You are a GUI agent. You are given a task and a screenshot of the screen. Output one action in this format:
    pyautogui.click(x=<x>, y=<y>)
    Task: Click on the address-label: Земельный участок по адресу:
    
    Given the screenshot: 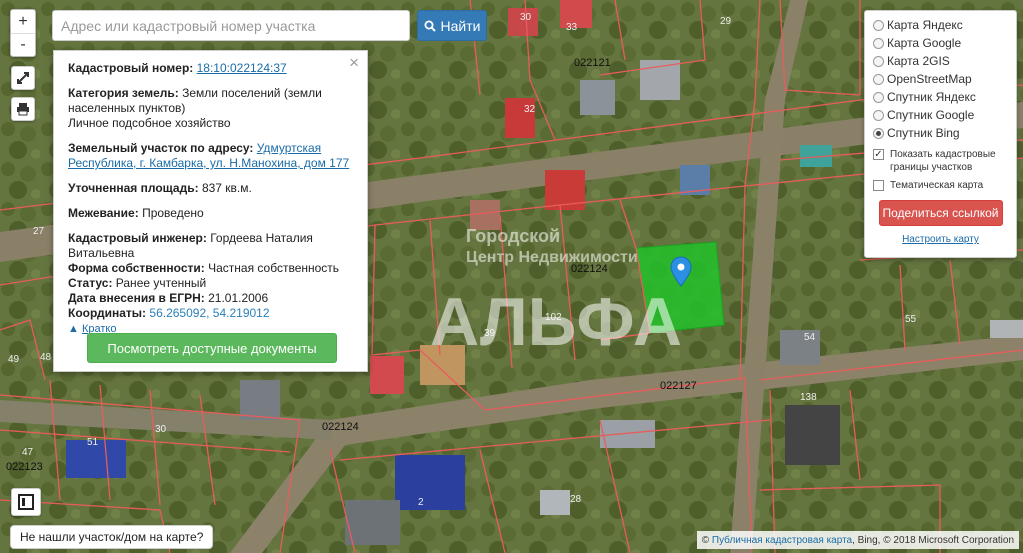 What is the action you would take?
    pyautogui.click(x=161, y=148)
    